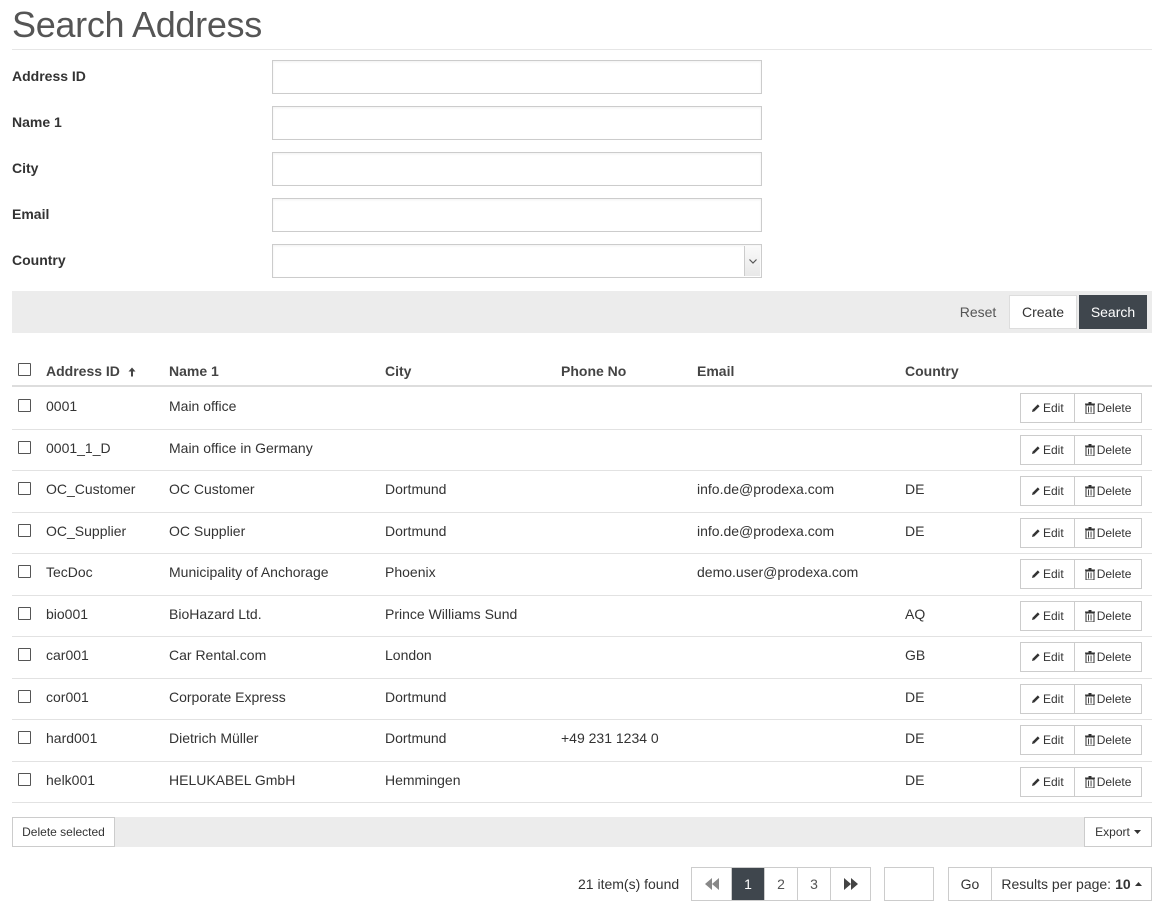 The height and width of the screenshot is (907, 1163). I want to click on first-page-button, so click(711, 884).